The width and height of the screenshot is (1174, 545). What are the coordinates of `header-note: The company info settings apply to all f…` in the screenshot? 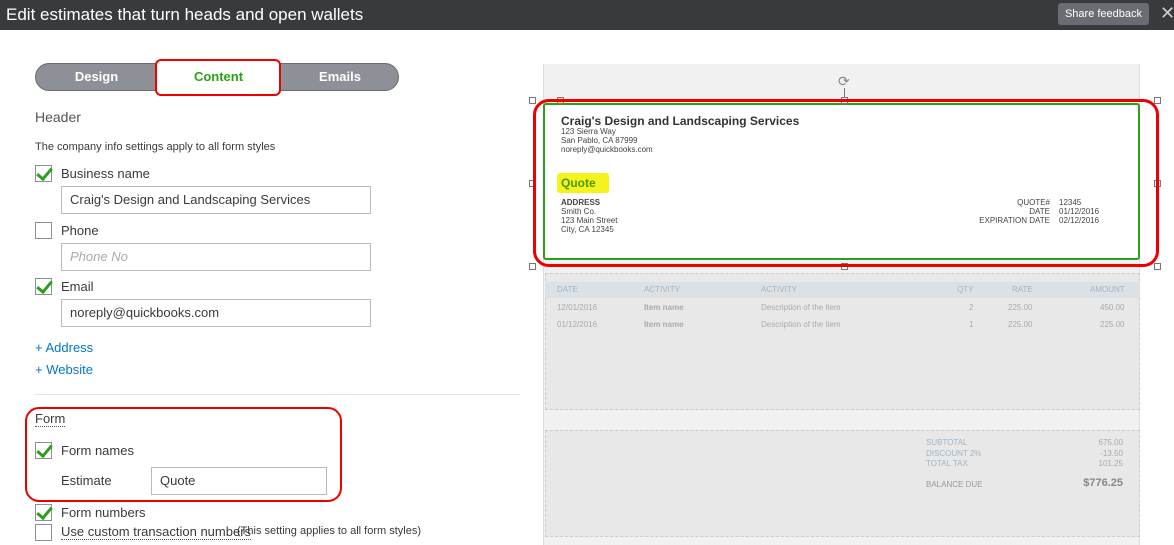 It's located at (155, 147).